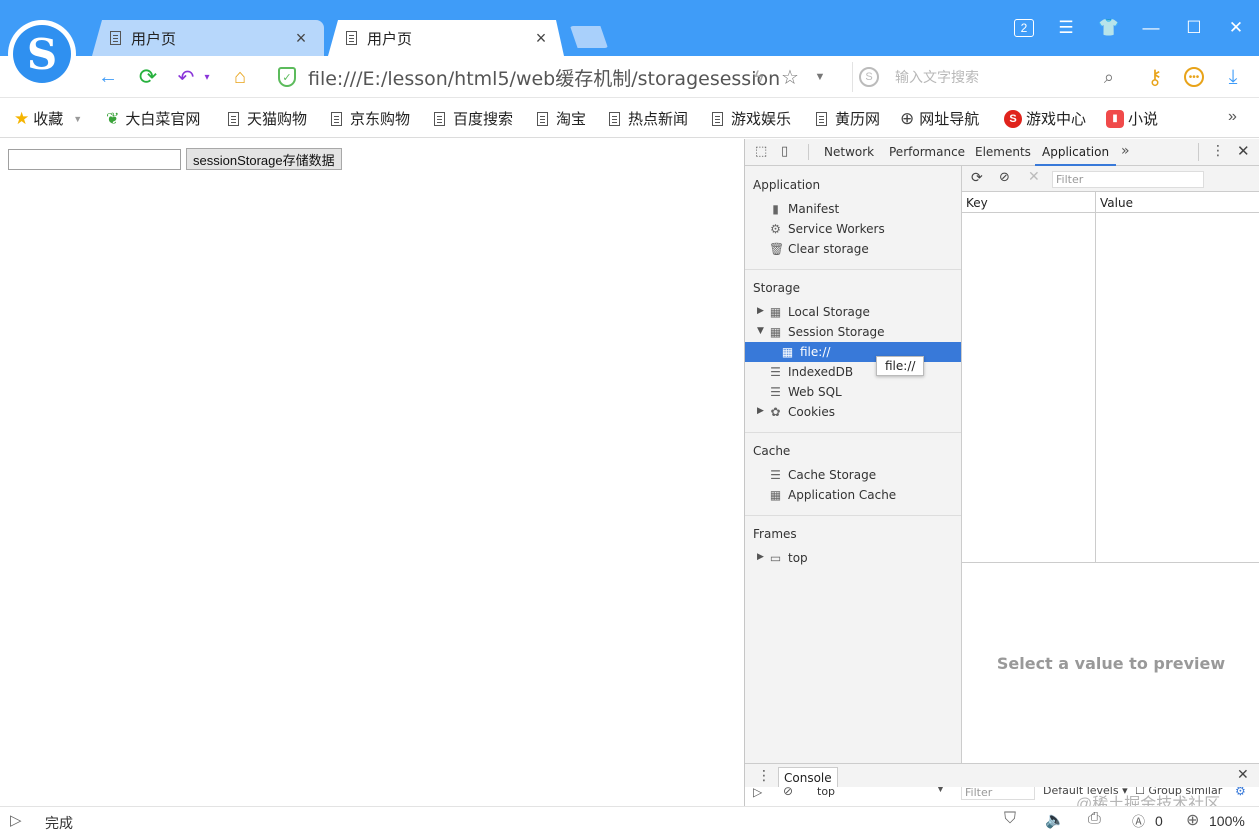  Describe the element at coordinates (1055, 820) in the screenshot. I see `speaker-icon: 🔈` at that location.